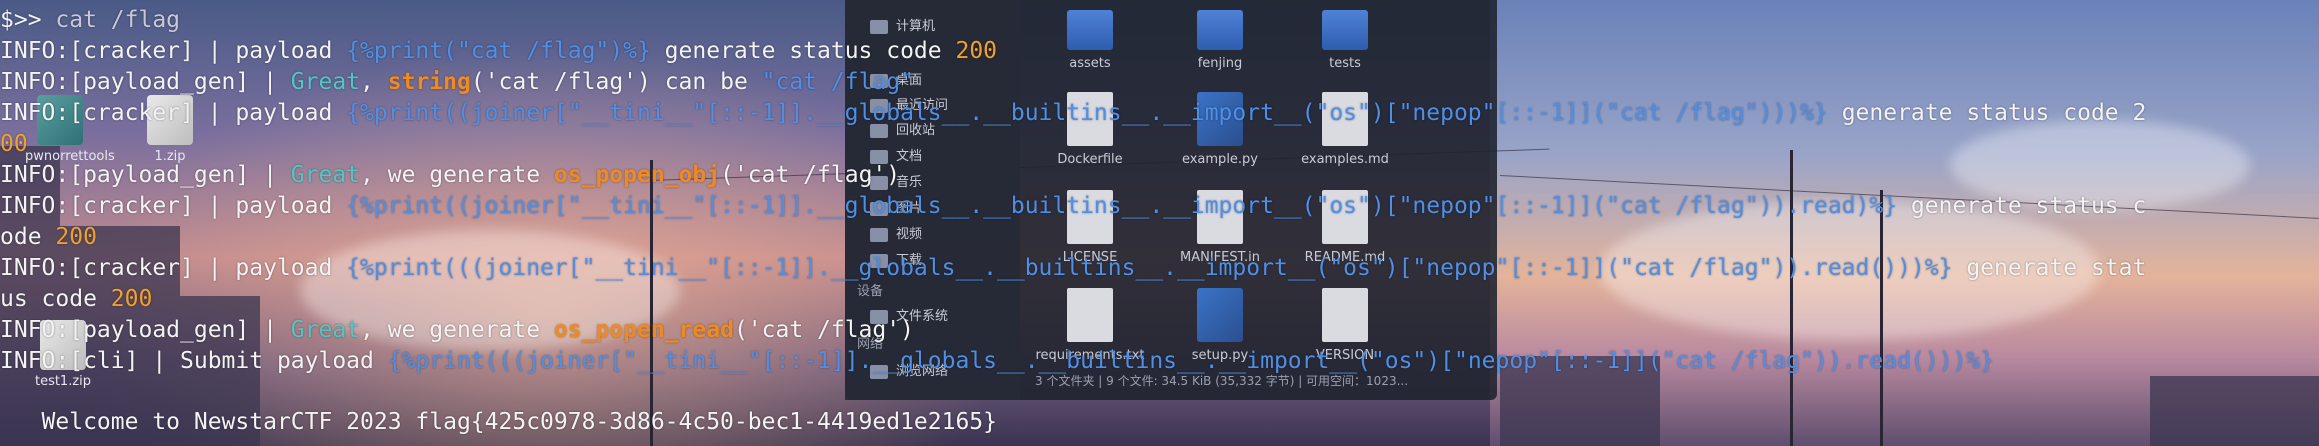 This screenshot has width=2319, height=446. I want to click on status-code: 00, so click(14, 144).